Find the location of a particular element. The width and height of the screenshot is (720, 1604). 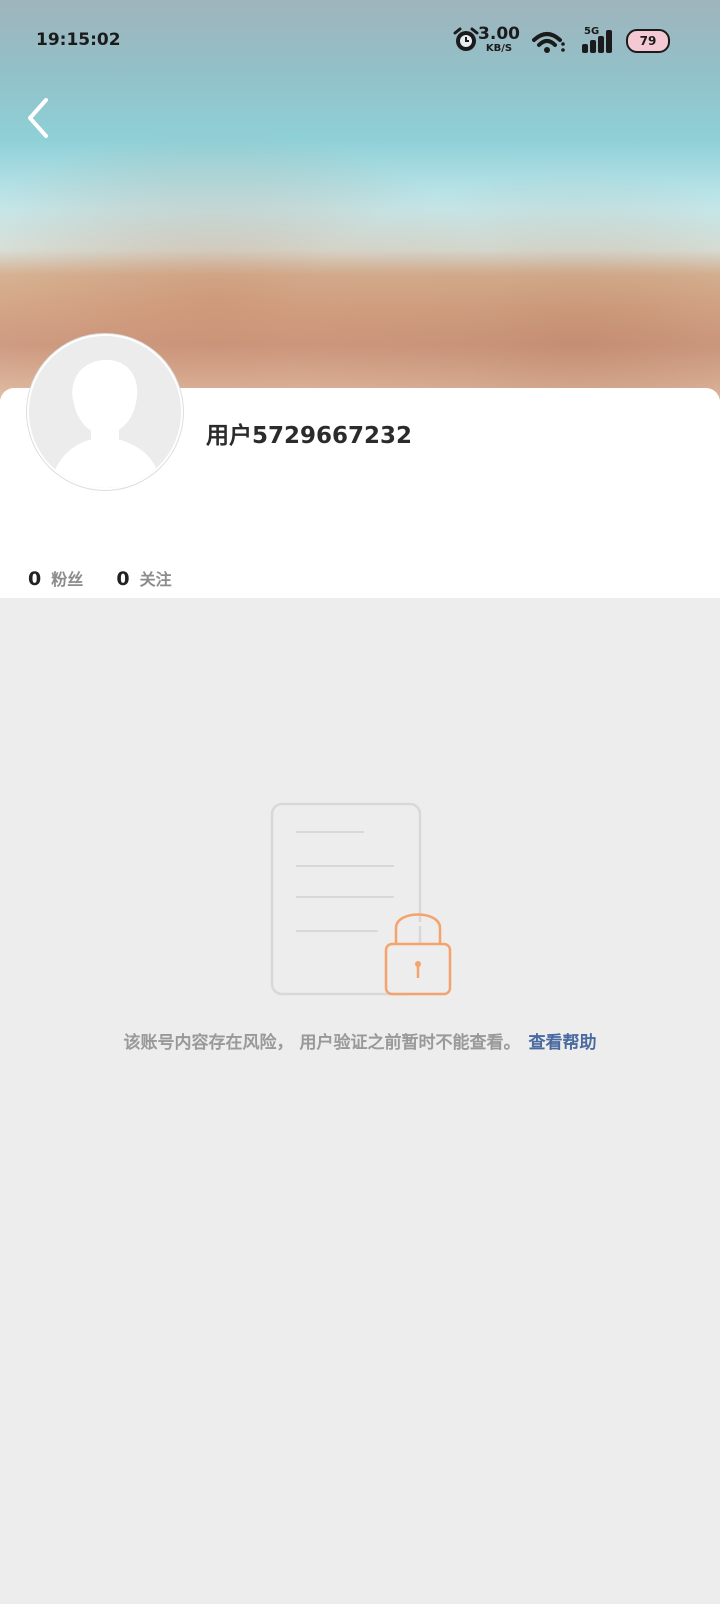

following-stat: 0 关注 is located at coordinates (143, 578).